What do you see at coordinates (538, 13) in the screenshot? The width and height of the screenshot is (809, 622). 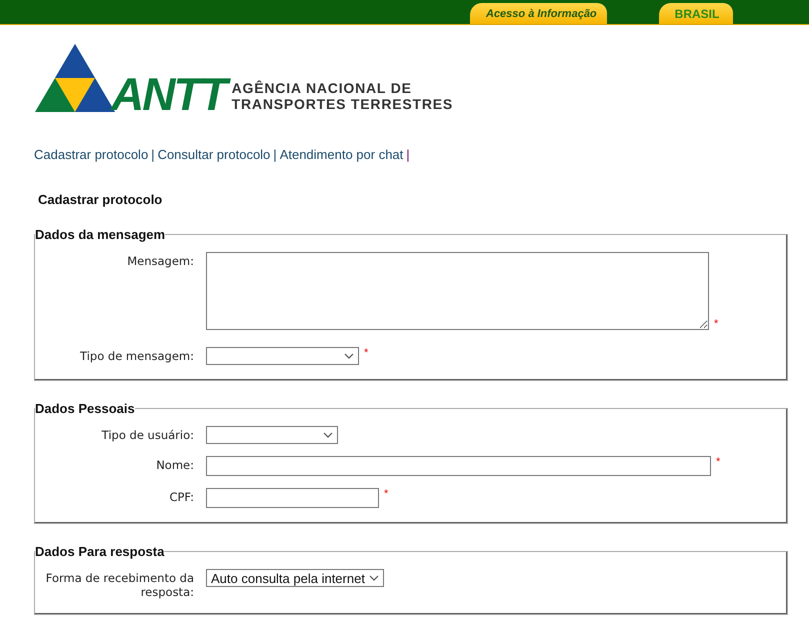 I see `top-link: Acesso à Informação` at bounding box center [538, 13].